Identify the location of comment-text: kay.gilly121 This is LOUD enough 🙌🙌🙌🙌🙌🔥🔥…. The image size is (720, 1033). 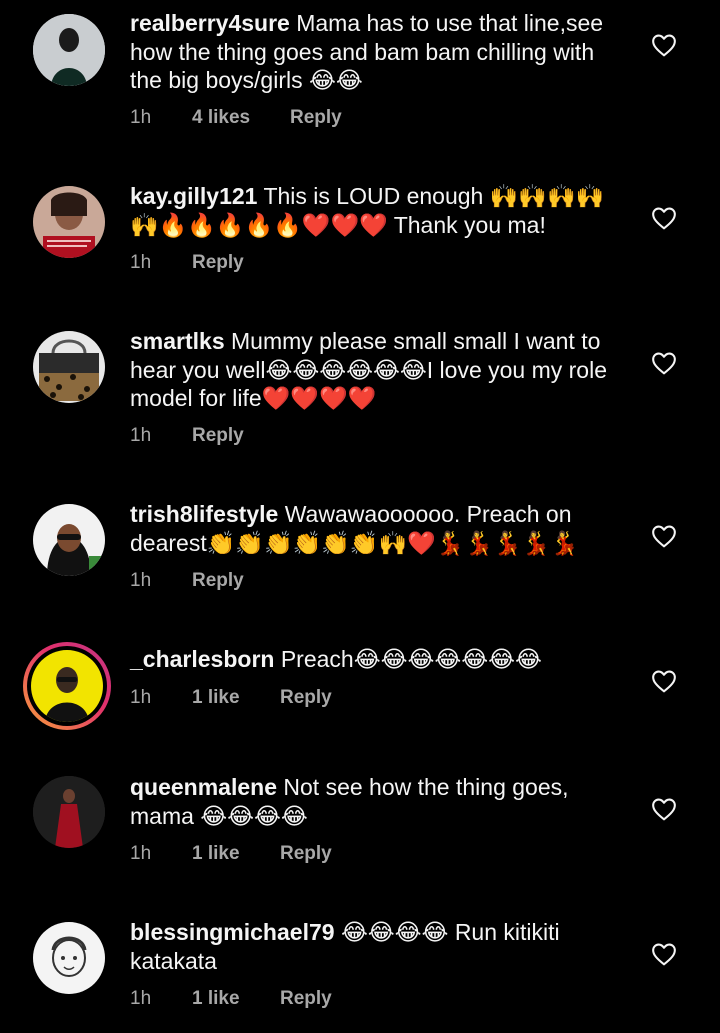
(380, 210).